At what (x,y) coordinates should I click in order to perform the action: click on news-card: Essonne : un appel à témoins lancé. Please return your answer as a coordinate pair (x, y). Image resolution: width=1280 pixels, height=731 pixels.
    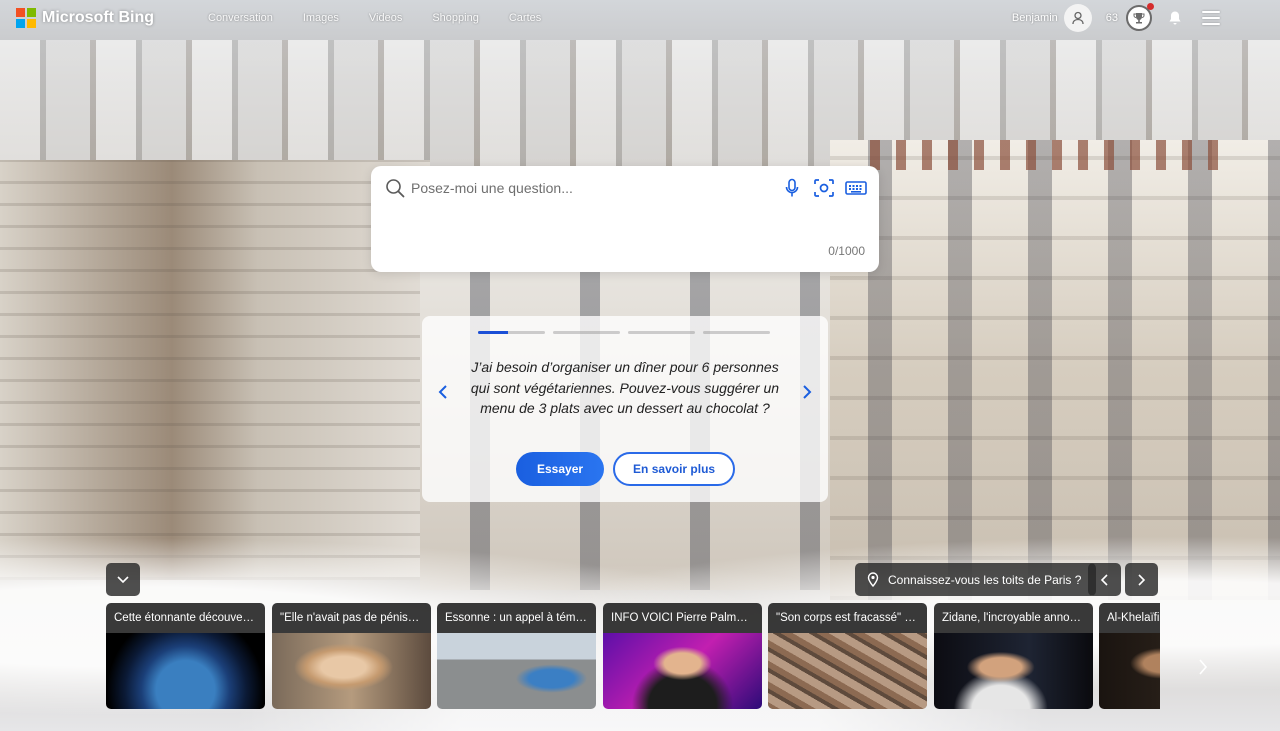
    Looking at the image, I should click on (516, 656).